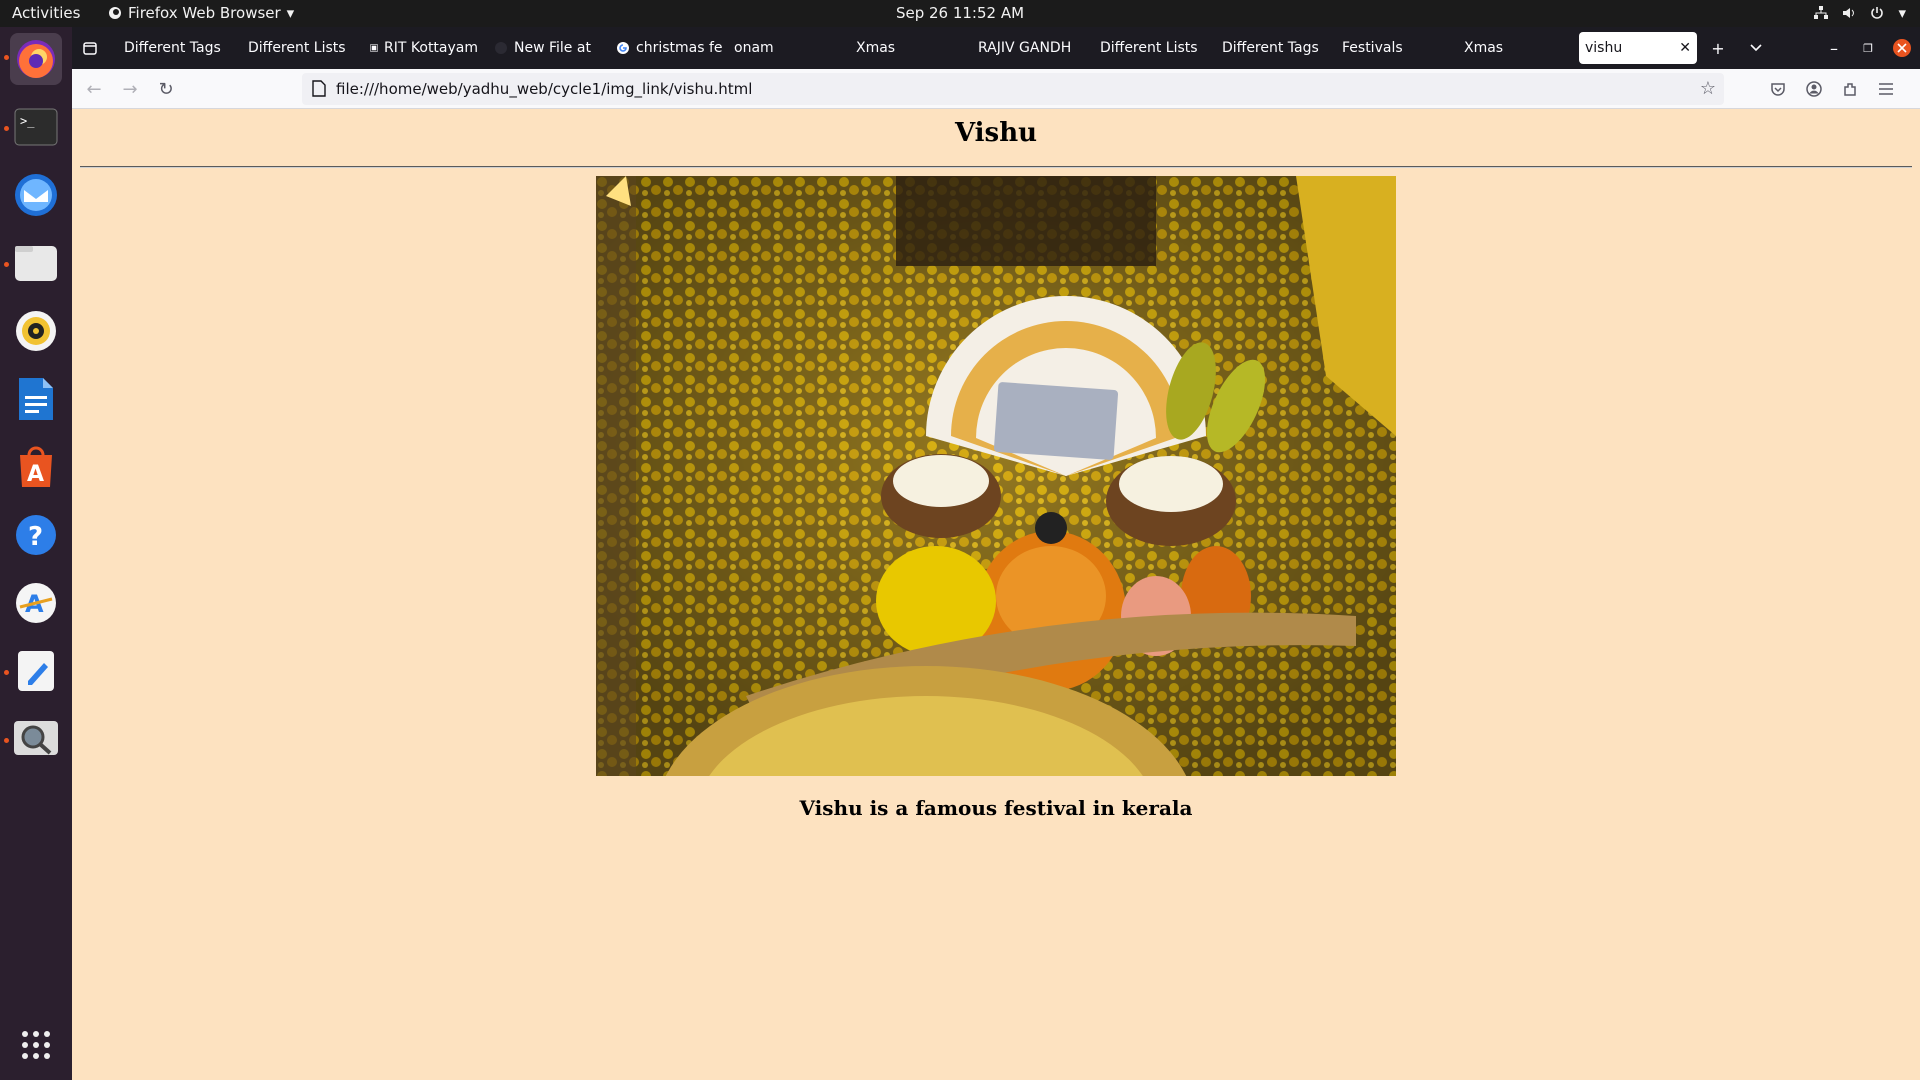  What do you see at coordinates (996, 133) in the screenshot?
I see `page-title: Vishu` at bounding box center [996, 133].